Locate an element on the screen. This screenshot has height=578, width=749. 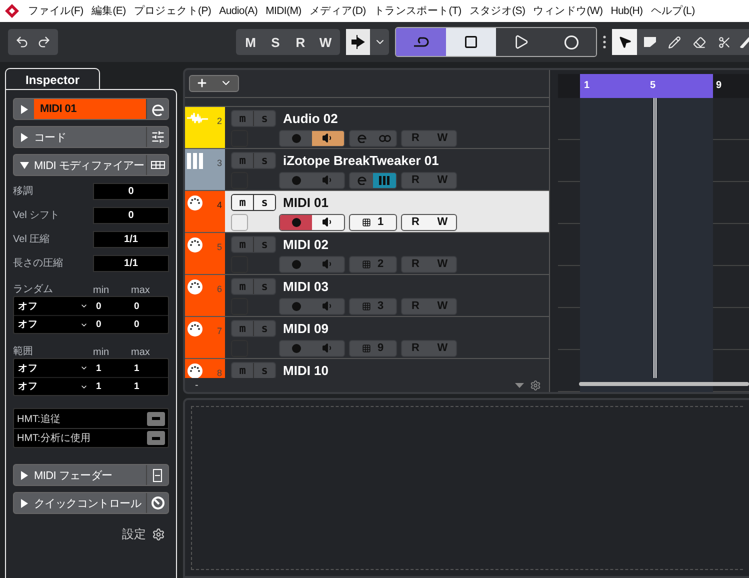
menu-item: ウィンドウ(W) is located at coordinates (568, 11).